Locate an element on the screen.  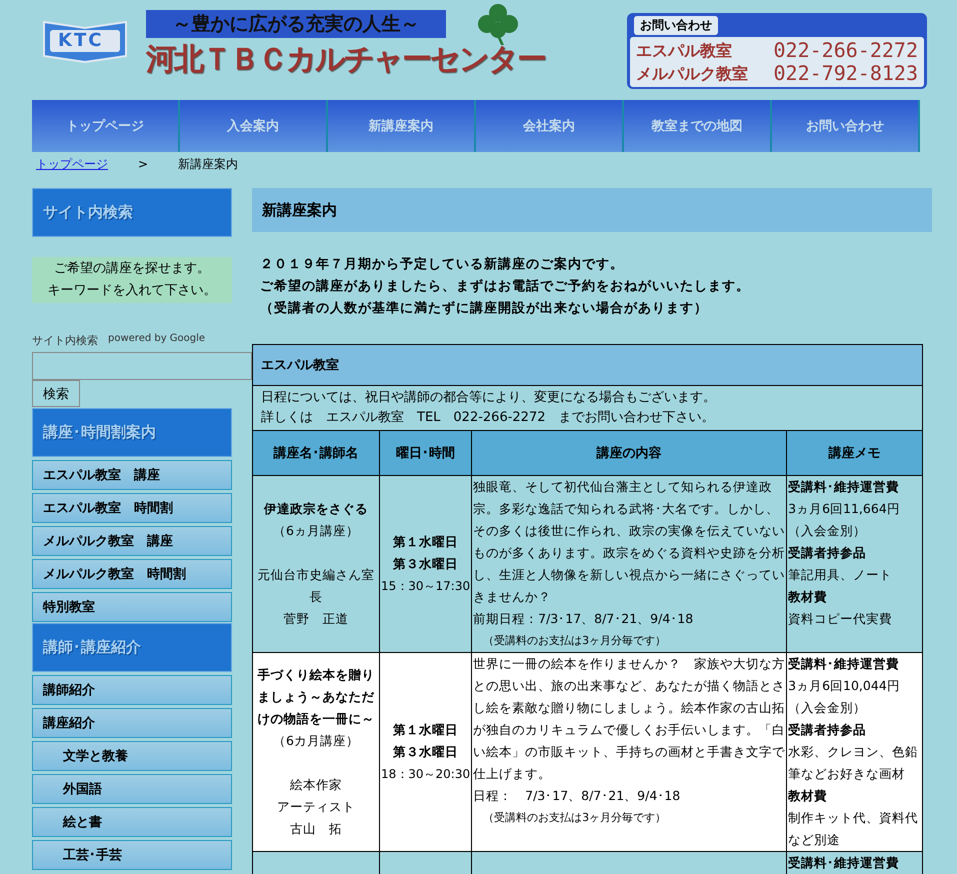
clover-icon is located at coordinates (498, 24).